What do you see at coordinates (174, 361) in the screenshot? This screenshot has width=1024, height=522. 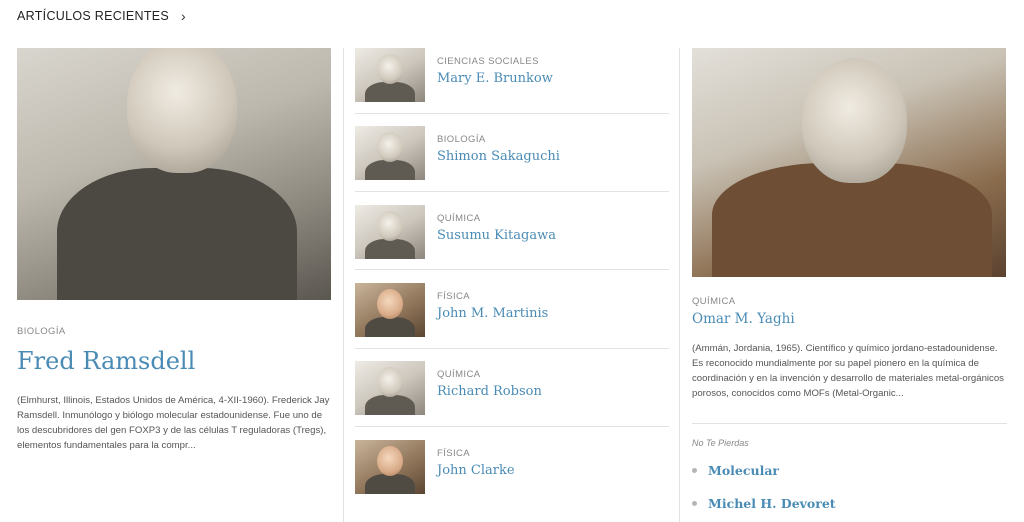 I see `featured-name-link: Fred Ramsdell` at bounding box center [174, 361].